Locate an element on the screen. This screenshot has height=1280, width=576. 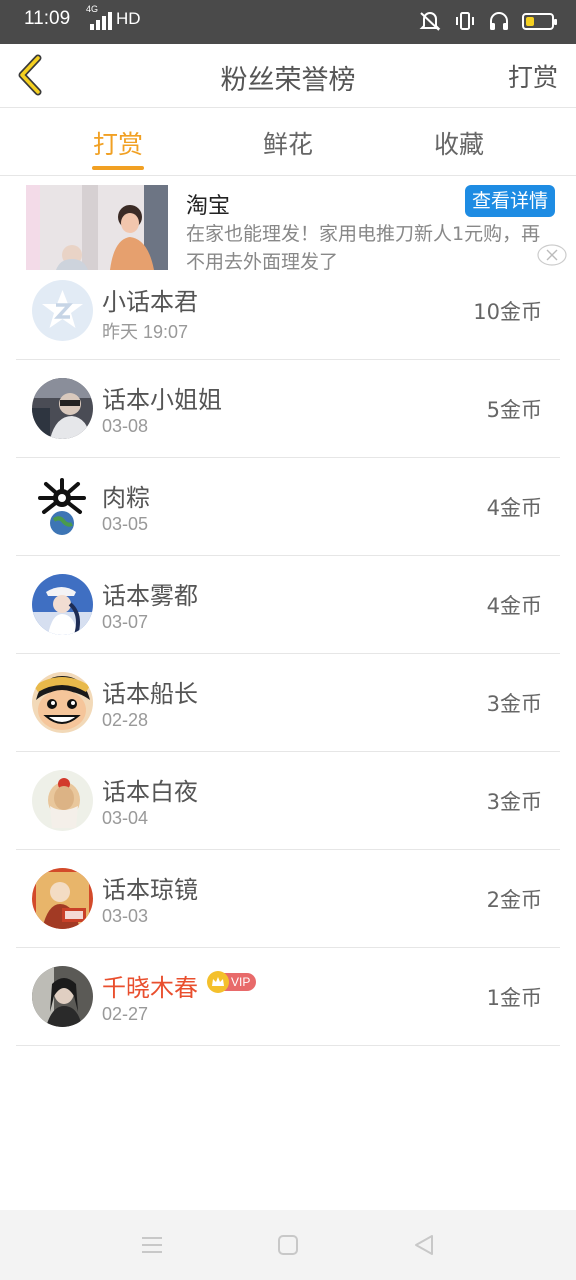
reward-button: 打赏 is located at coordinates (533, 76).